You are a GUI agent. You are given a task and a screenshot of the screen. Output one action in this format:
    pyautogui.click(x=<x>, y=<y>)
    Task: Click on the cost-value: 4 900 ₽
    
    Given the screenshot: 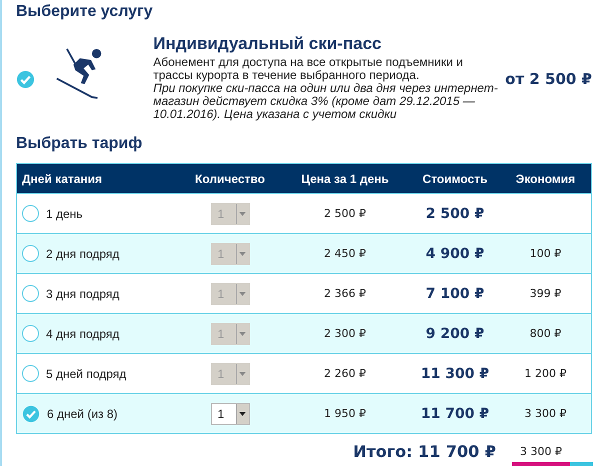 What is the action you would take?
    pyautogui.click(x=455, y=254)
    